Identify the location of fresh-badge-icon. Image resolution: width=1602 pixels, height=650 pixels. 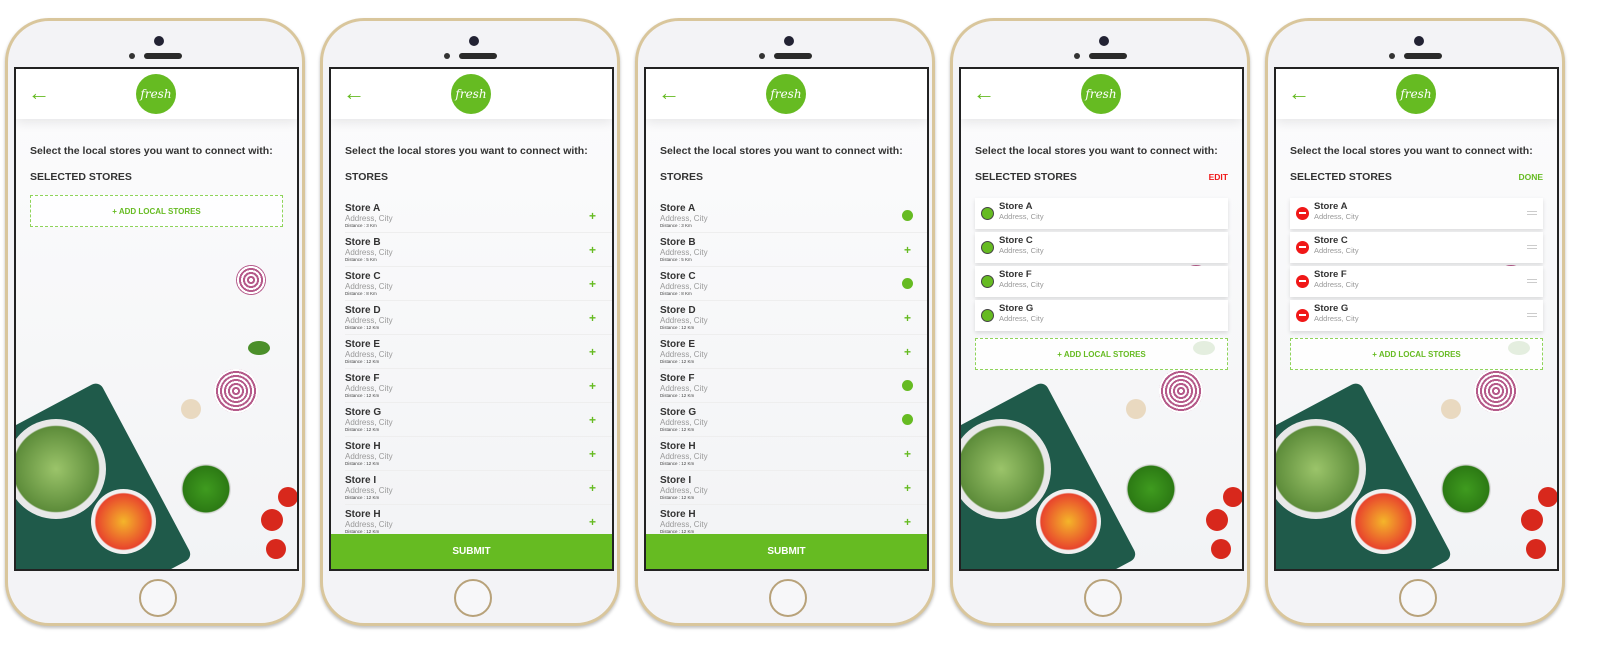
(987, 315).